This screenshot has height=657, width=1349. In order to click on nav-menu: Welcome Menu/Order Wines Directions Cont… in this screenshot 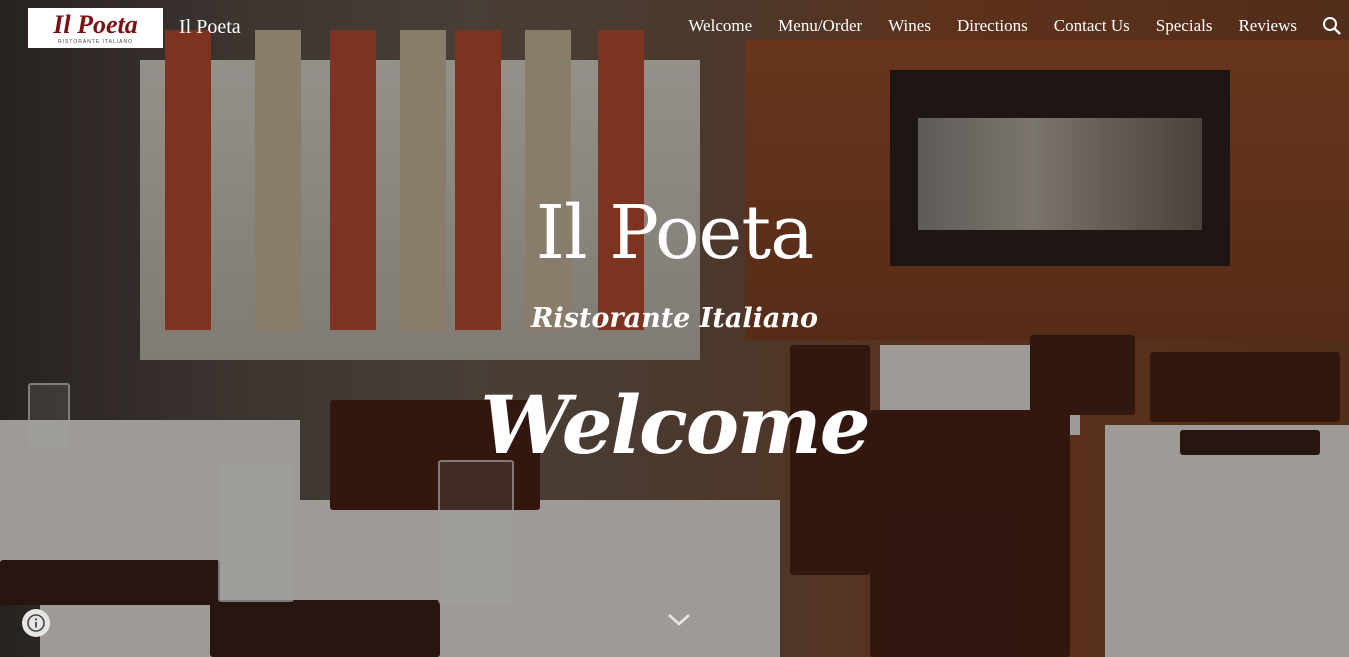, I will do `click(992, 26)`.